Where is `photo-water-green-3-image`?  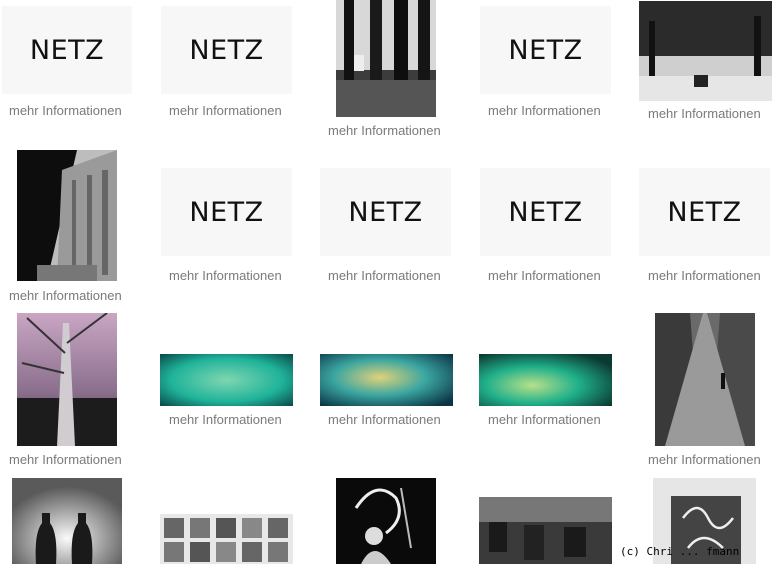
photo-water-green-3-image is located at coordinates (545, 380).